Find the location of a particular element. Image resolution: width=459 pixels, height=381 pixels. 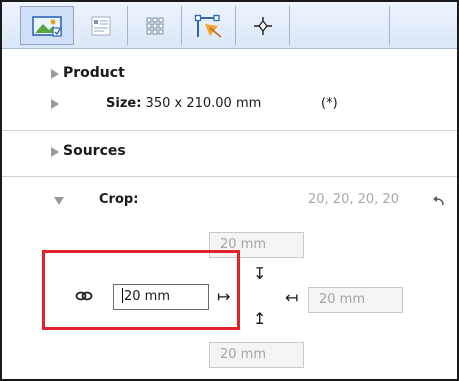

crop-summary: 20, 20, 20, 20 is located at coordinates (353, 199).